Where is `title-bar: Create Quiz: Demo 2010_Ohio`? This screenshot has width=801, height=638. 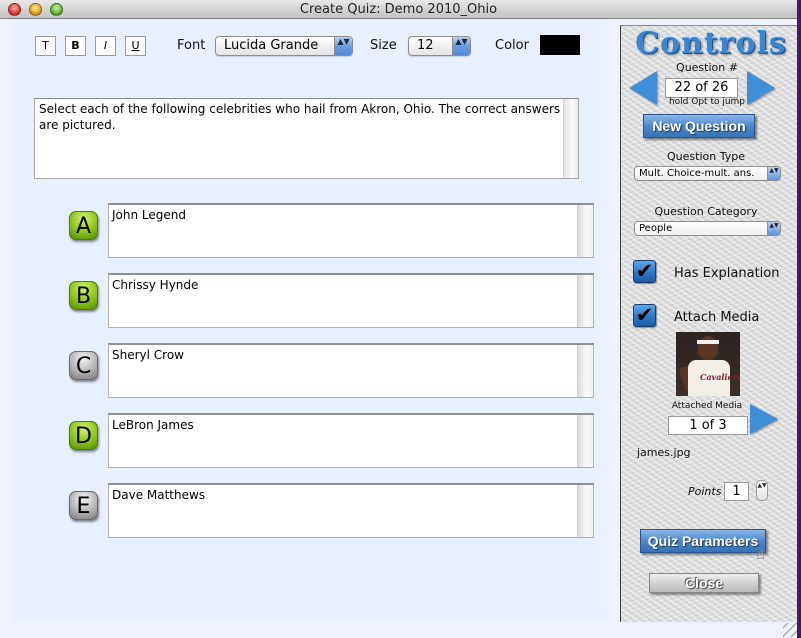 title-bar: Create Quiz: Demo 2010_Ohio is located at coordinates (398, 9).